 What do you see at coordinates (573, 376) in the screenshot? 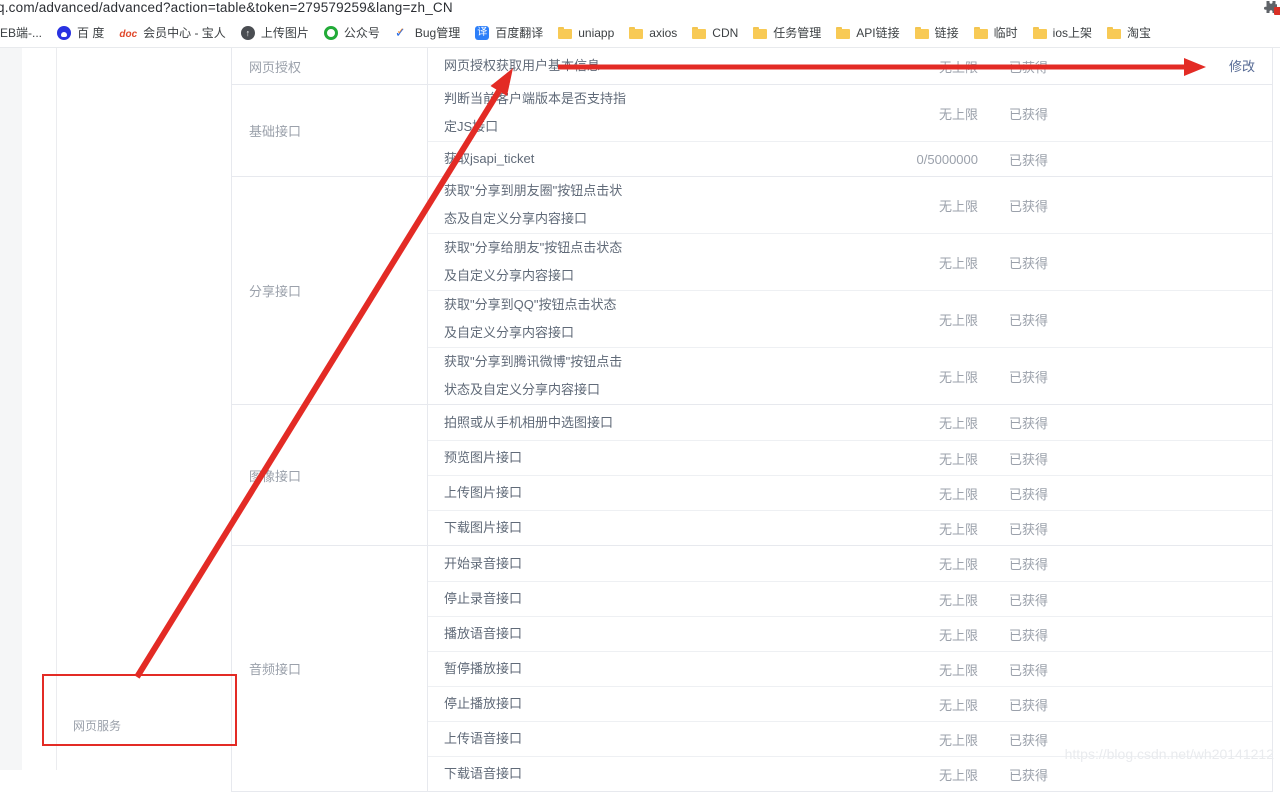
I see `interface-name: 获取"分享到腾讯微博"按钮点击 状态及自定义分享内容接口` at bounding box center [573, 376].